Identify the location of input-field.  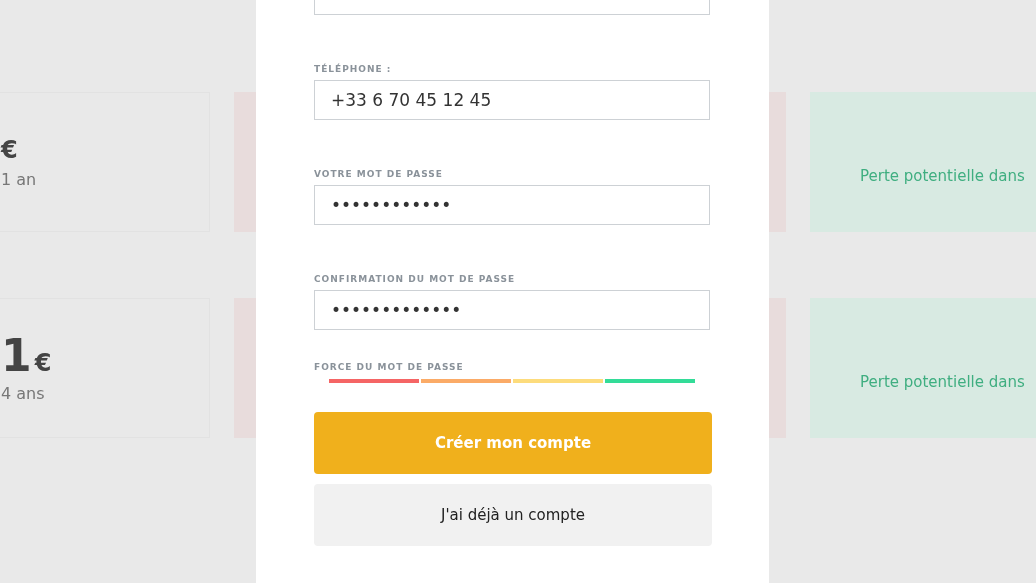
(512, 7).